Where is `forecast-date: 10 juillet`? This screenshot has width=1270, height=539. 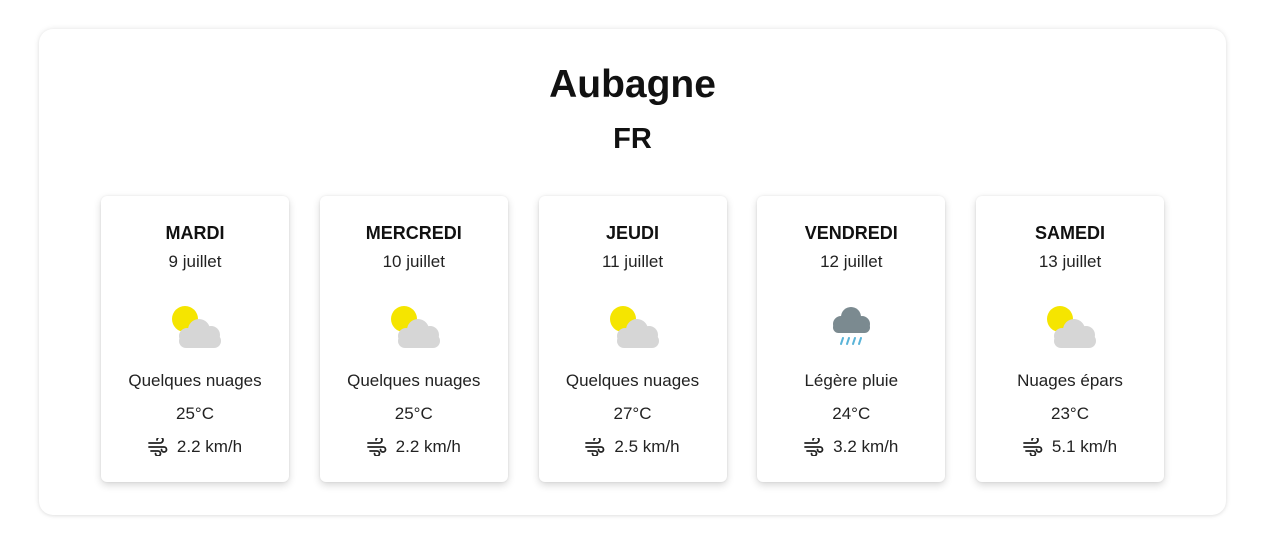 forecast-date: 10 juillet is located at coordinates (413, 261).